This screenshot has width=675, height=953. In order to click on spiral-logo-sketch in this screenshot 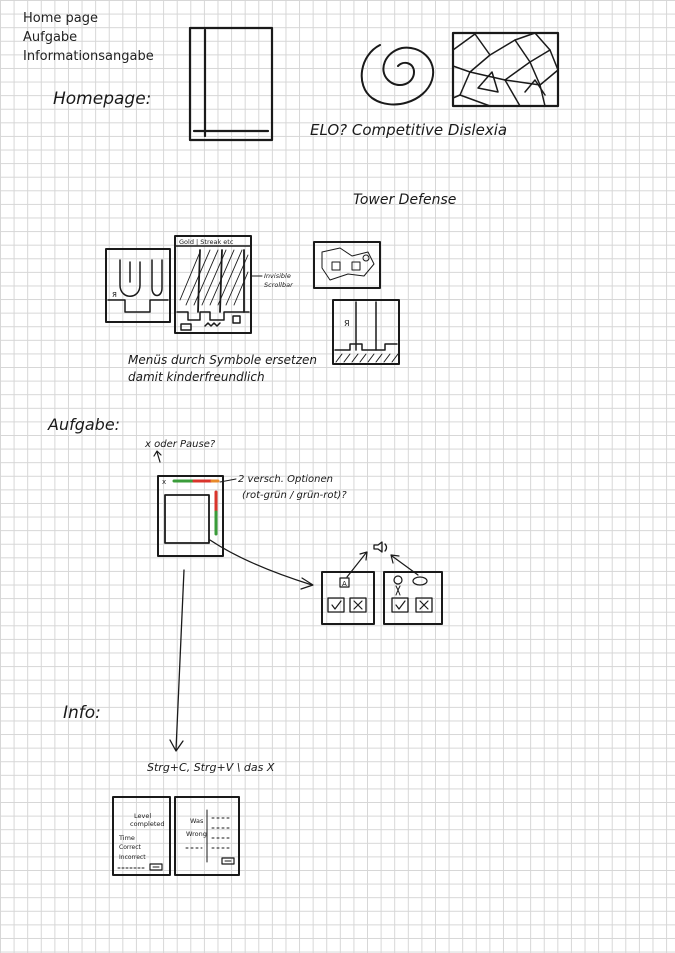, I will do `click(397, 75)`.